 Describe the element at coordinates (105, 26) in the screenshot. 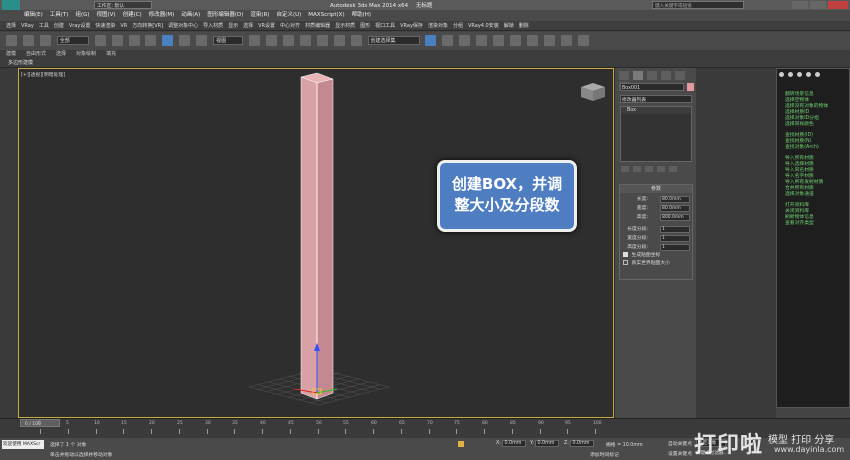

I see `quickbar-item: 快速渲染` at that location.